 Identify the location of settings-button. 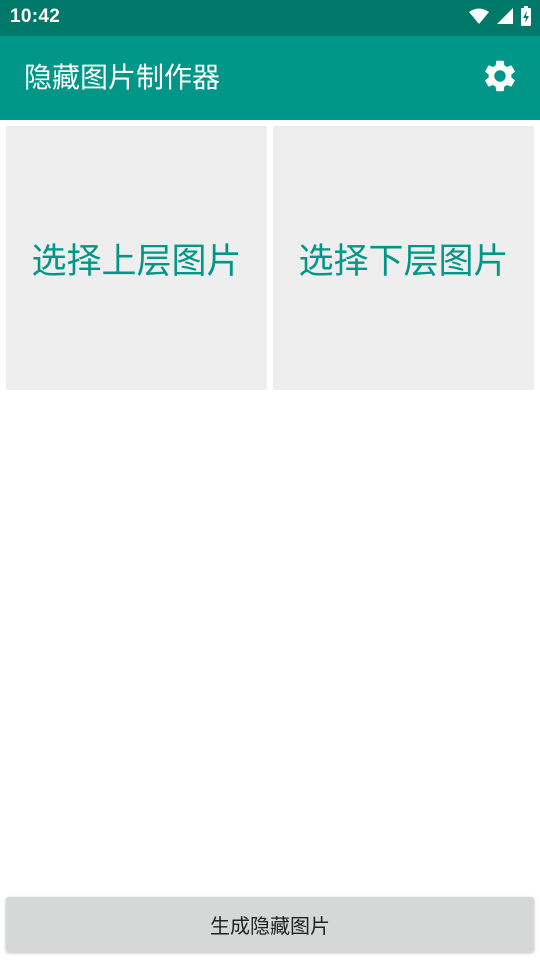
(500, 78).